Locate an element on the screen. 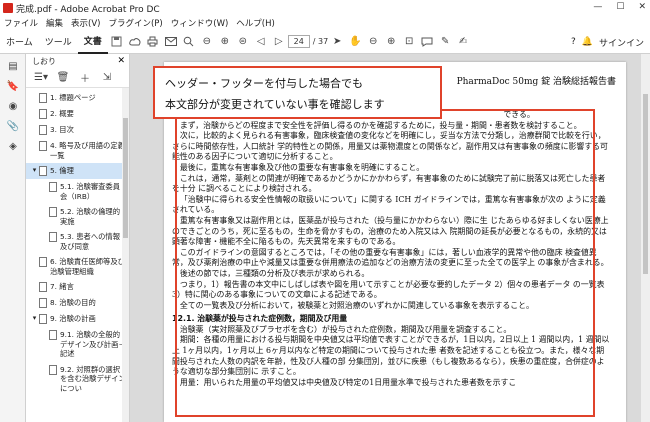  pen-icon: ✎ is located at coordinates (445, 42).